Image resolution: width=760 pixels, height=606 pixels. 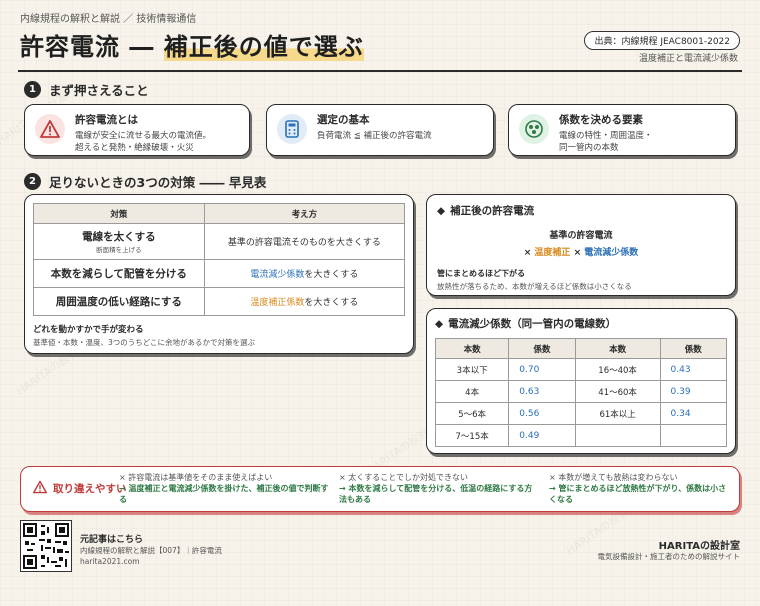 I want to click on footer-url: harita2021.com, so click(x=151, y=561).